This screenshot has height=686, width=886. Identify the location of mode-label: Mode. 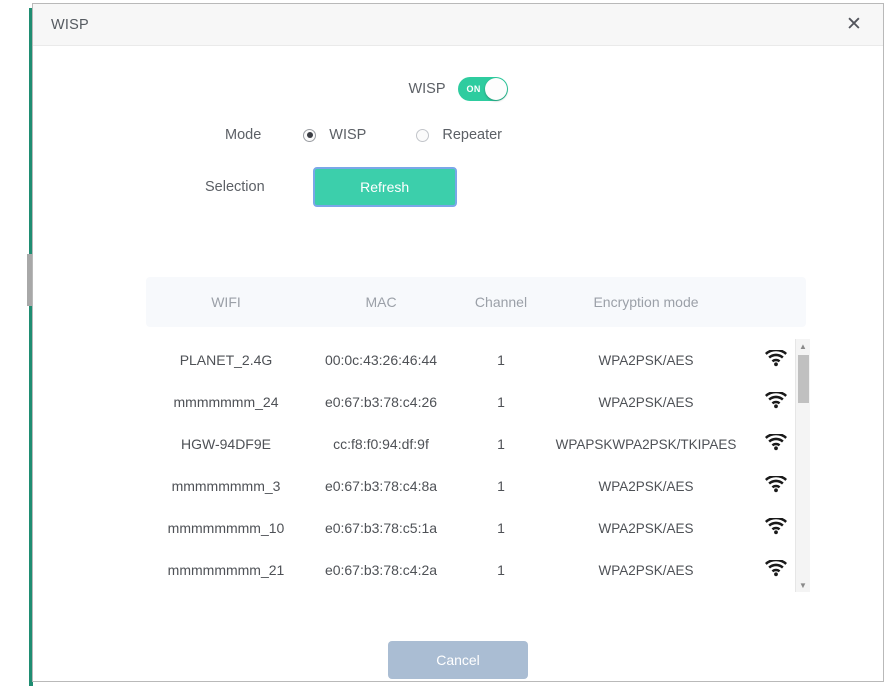
(243, 135).